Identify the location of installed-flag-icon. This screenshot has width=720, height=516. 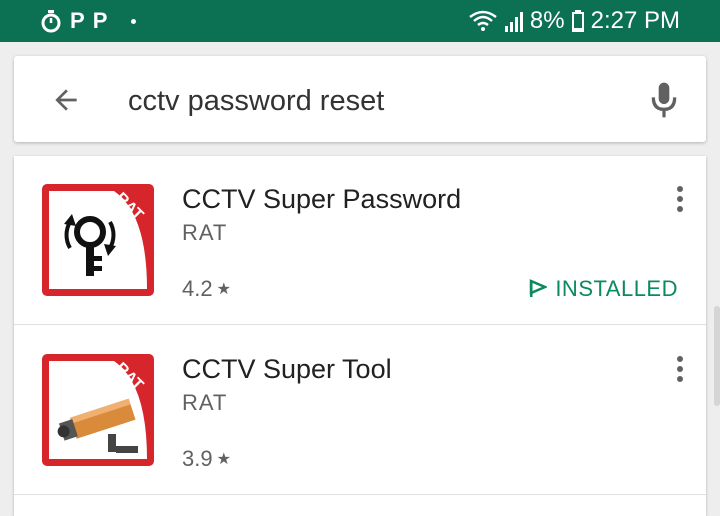
(539, 288).